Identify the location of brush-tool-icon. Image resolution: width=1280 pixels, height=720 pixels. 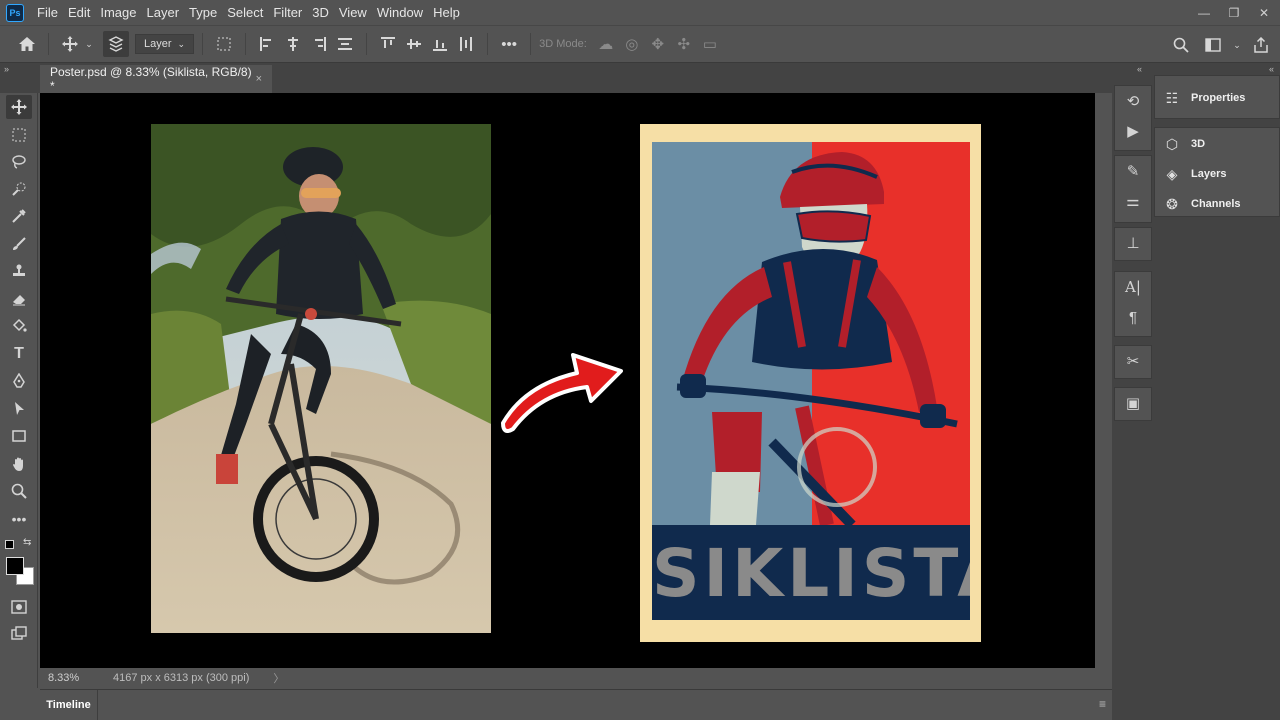
(19, 244).